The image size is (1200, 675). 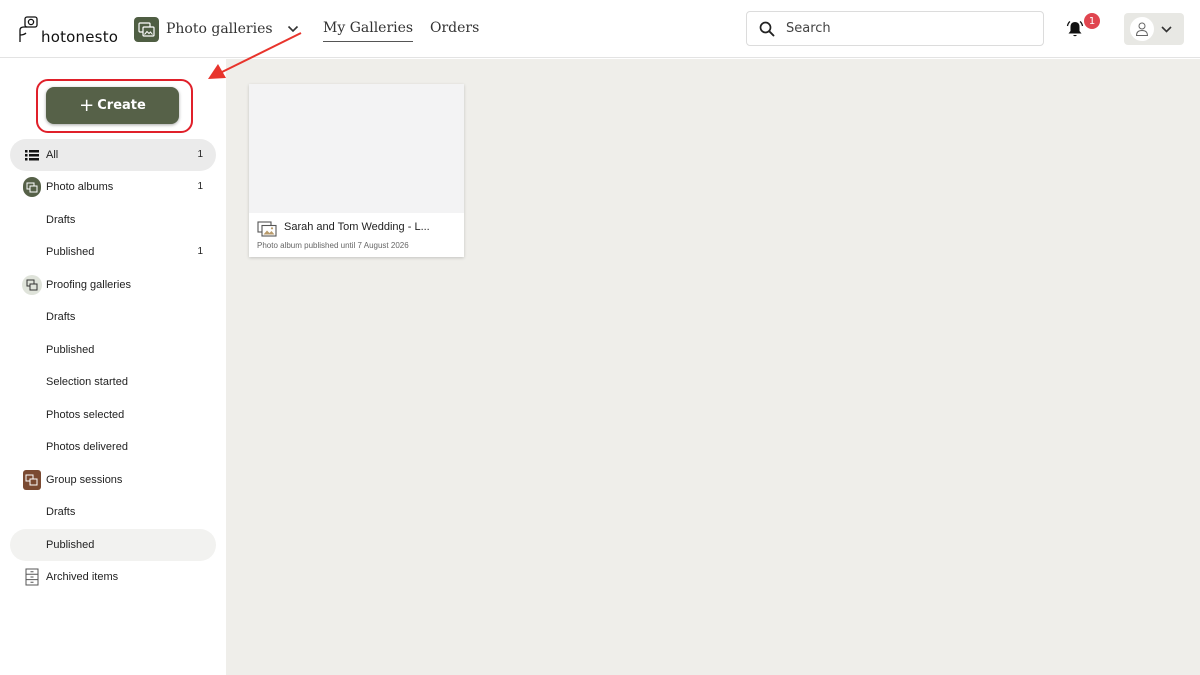 I want to click on sidebar-item-photos-delivered: Photos delivered, so click(x=113, y=447).